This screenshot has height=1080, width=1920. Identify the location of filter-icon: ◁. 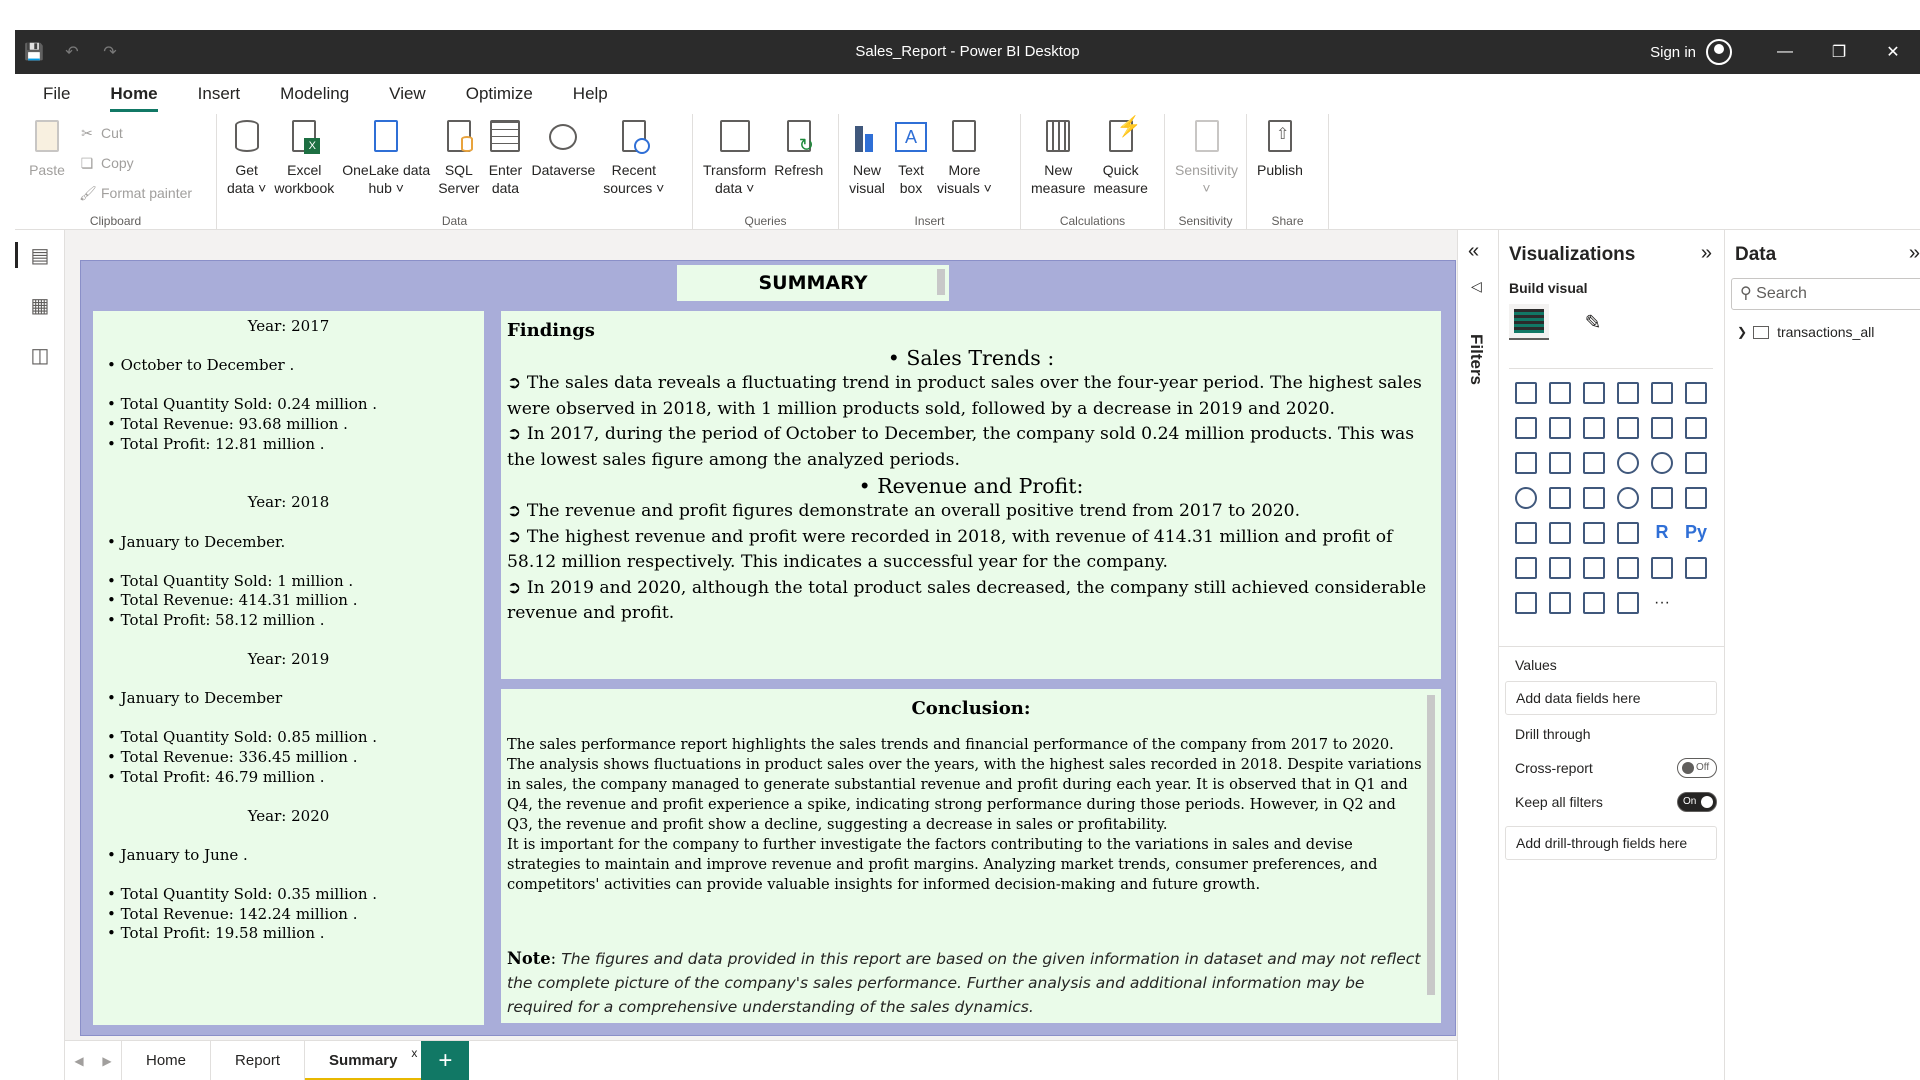
(1476, 286).